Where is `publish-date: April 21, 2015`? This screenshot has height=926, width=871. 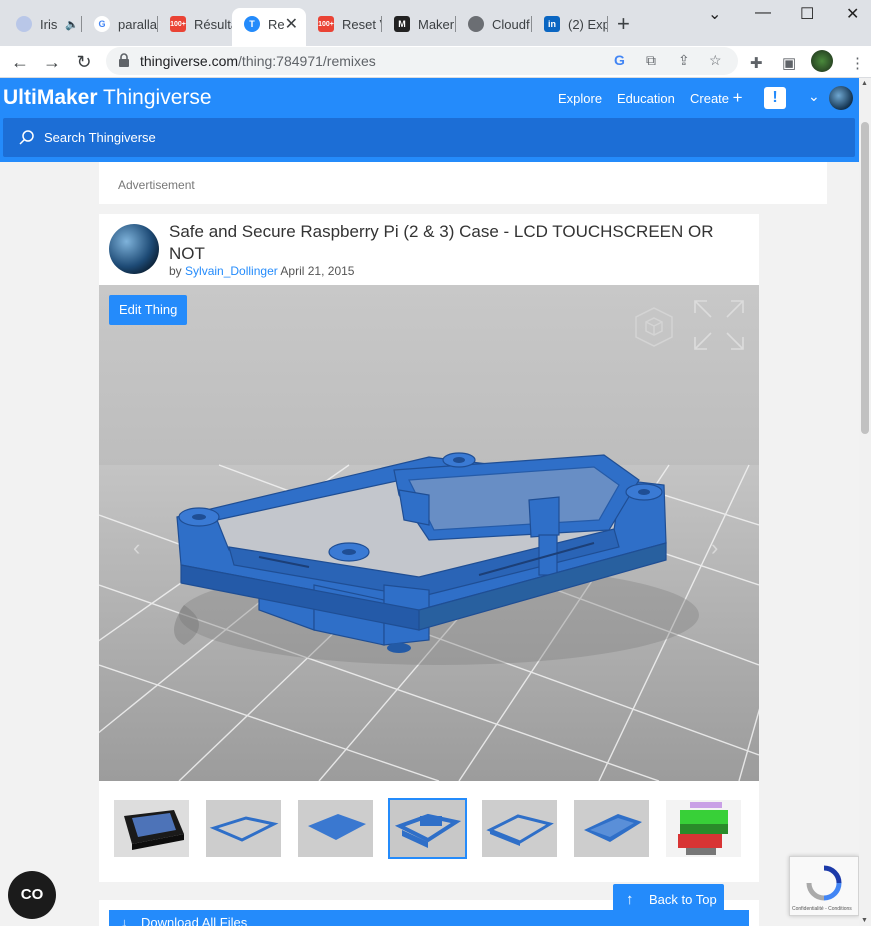
publish-date: April 21, 2015 is located at coordinates (317, 271).